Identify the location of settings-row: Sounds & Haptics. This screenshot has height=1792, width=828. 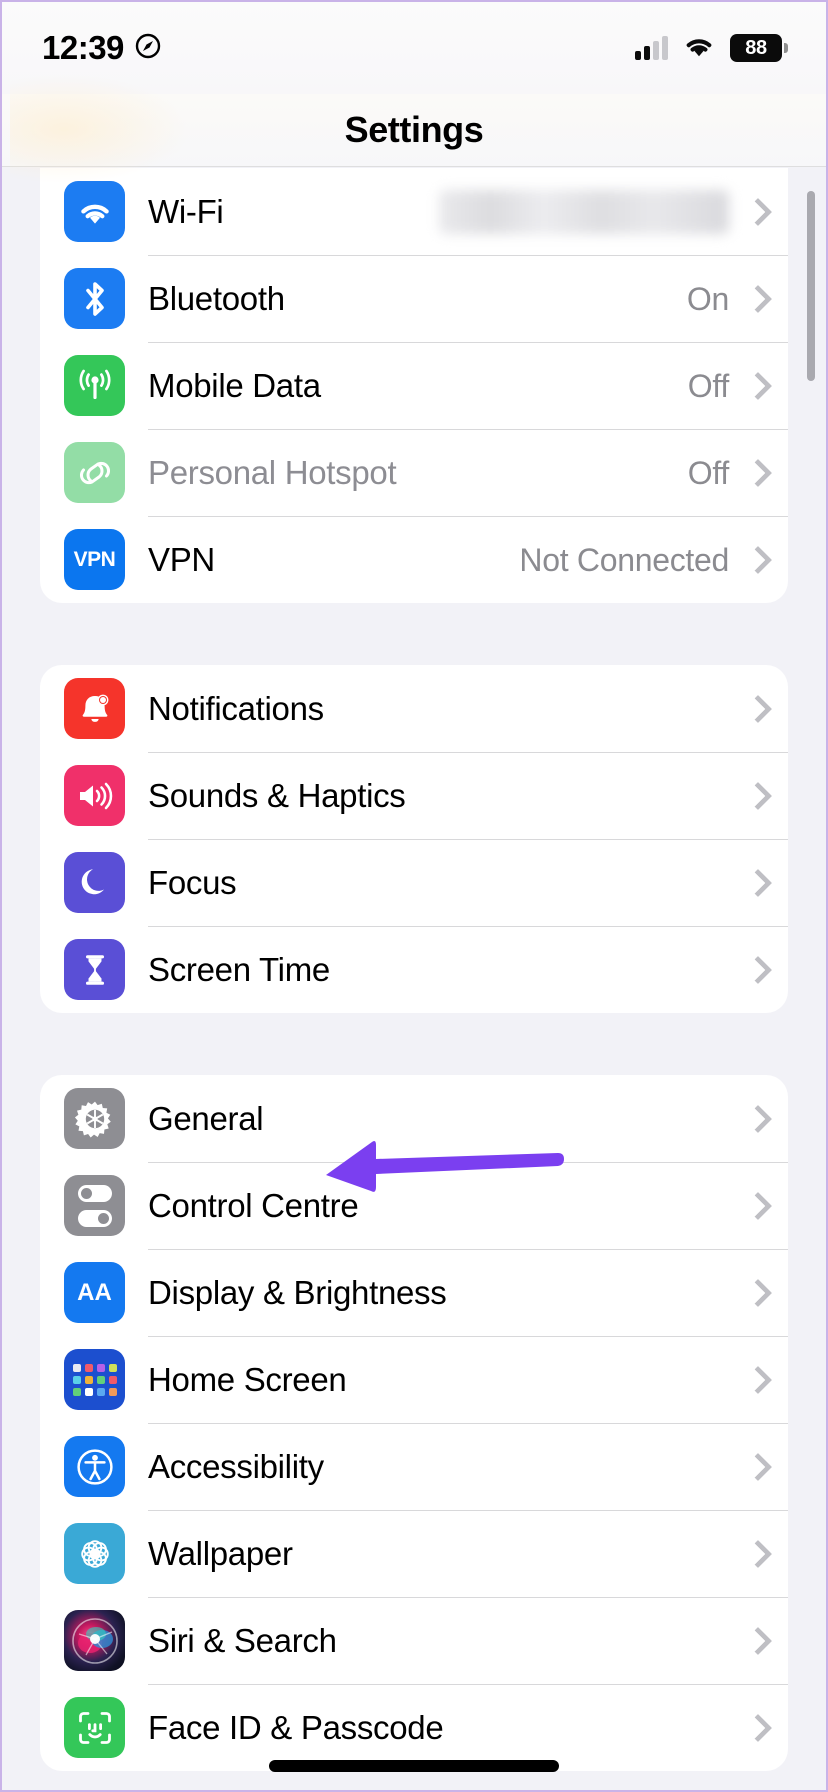
(414, 795).